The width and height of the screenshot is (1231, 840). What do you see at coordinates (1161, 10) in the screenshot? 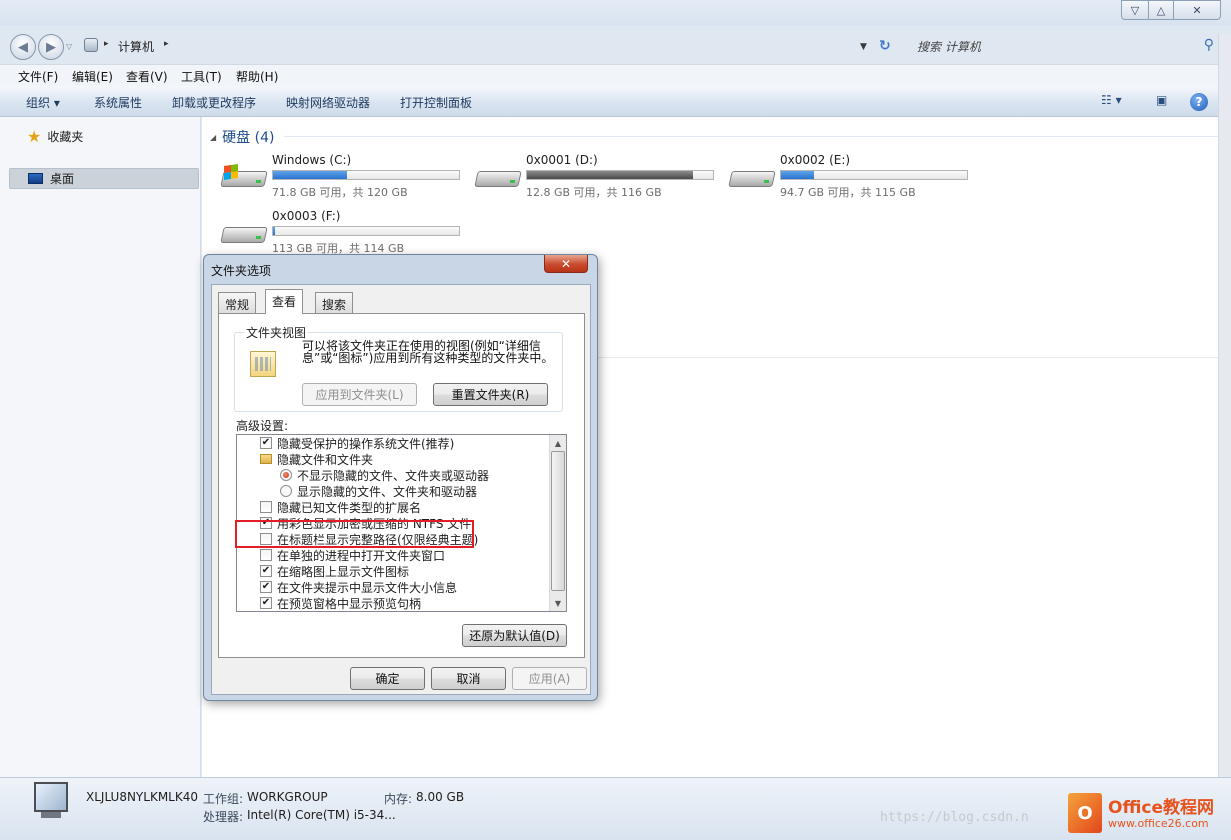
I see `maximize-button: △` at bounding box center [1161, 10].